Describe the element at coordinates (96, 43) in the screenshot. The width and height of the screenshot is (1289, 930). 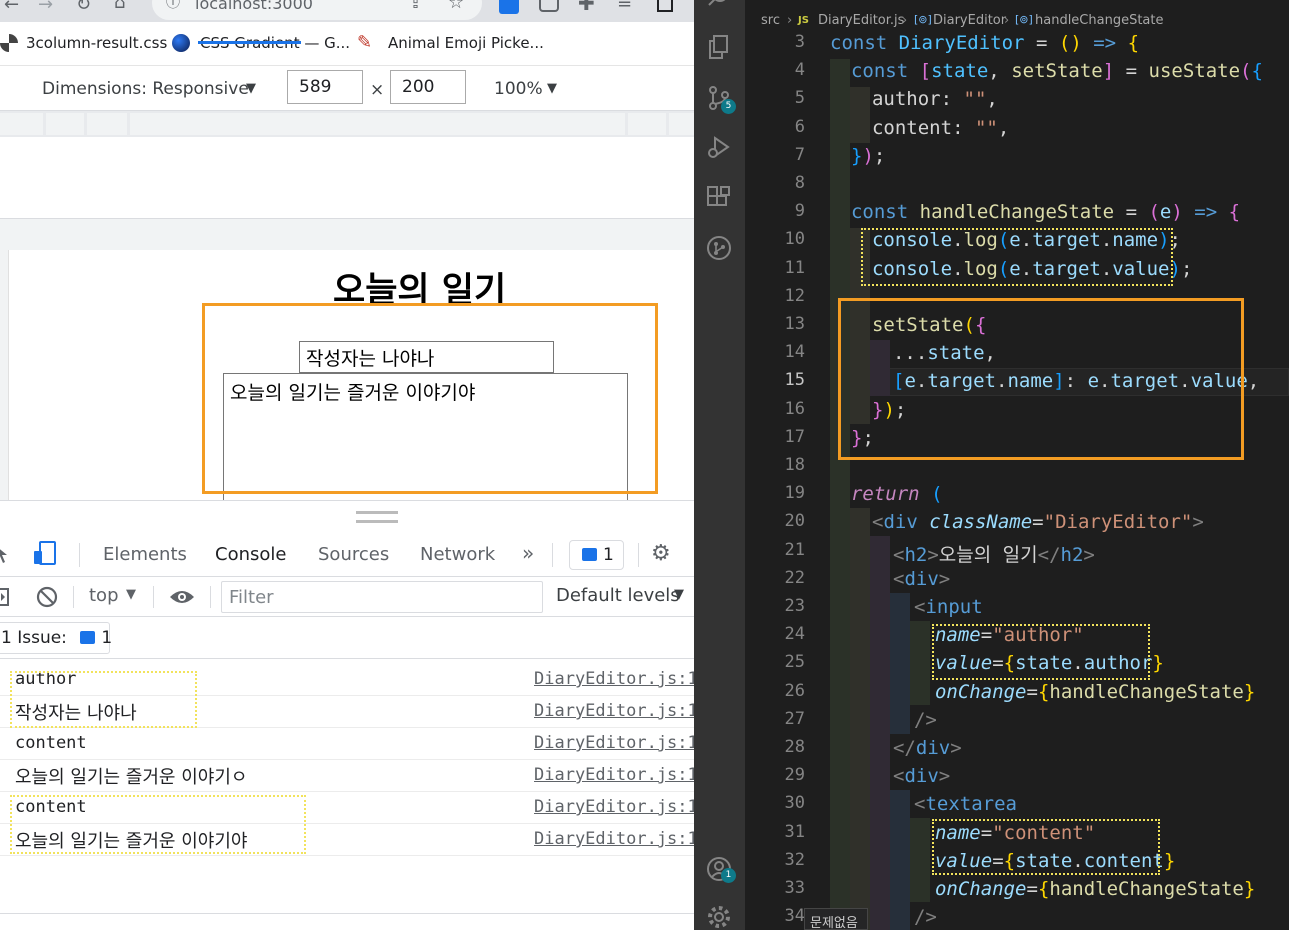
I see `bookmark-item: 3column-result.css` at that location.